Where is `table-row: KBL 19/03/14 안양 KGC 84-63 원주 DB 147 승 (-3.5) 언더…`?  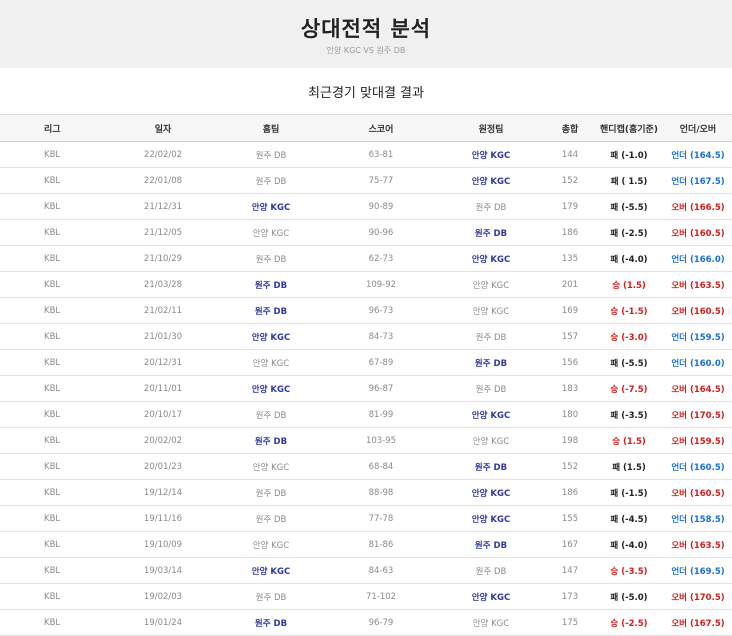 table-row: KBL 19/03/14 안양 KGC 84-63 원주 DB 147 승 (-3.5) 언더… is located at coordinates (366, 570).